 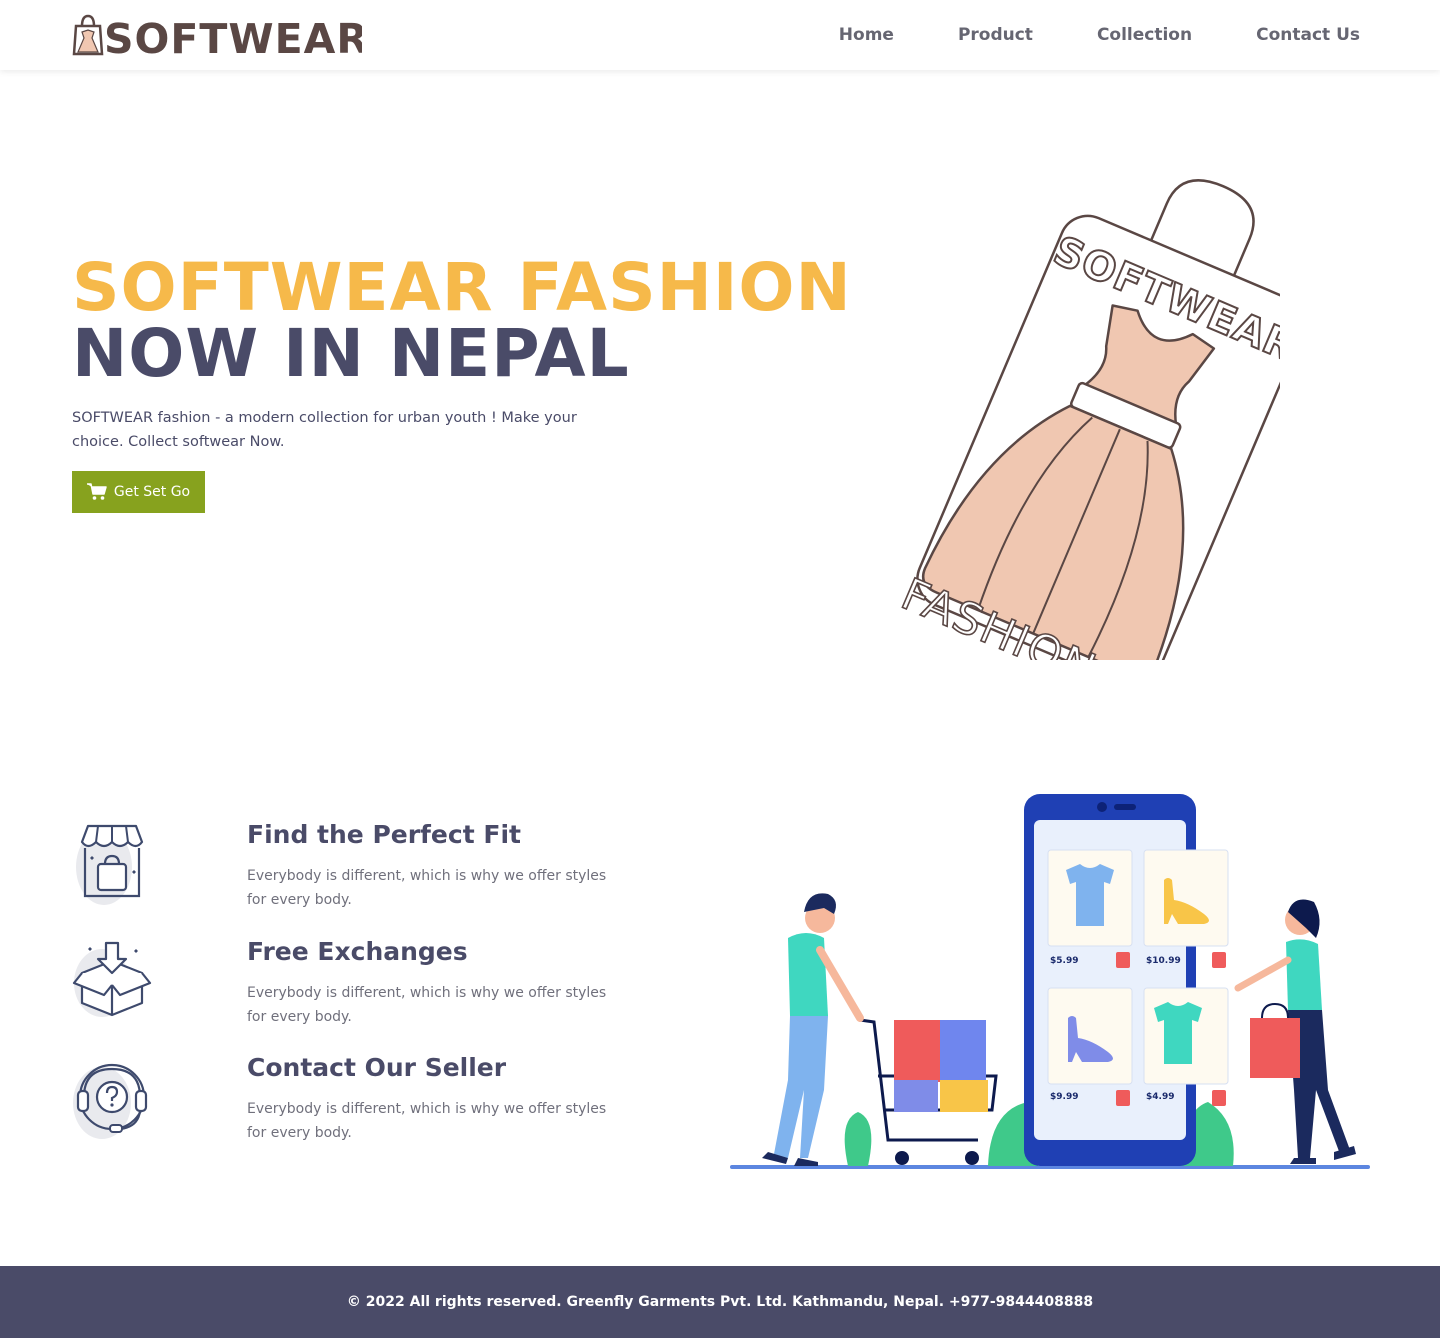 I want to click on main-nav: Home Product Collection Contact Us, so click(x=1099, y=35).